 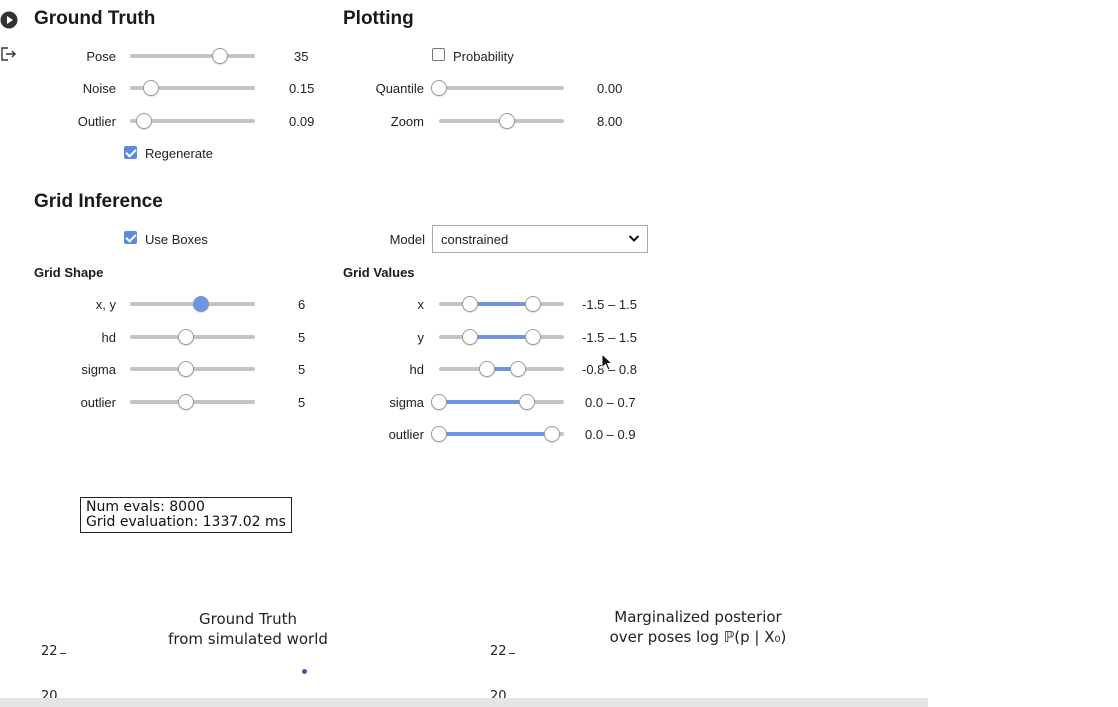 I want to click on grid-shape-title: Grid Shape, so click(x=69, y=272).